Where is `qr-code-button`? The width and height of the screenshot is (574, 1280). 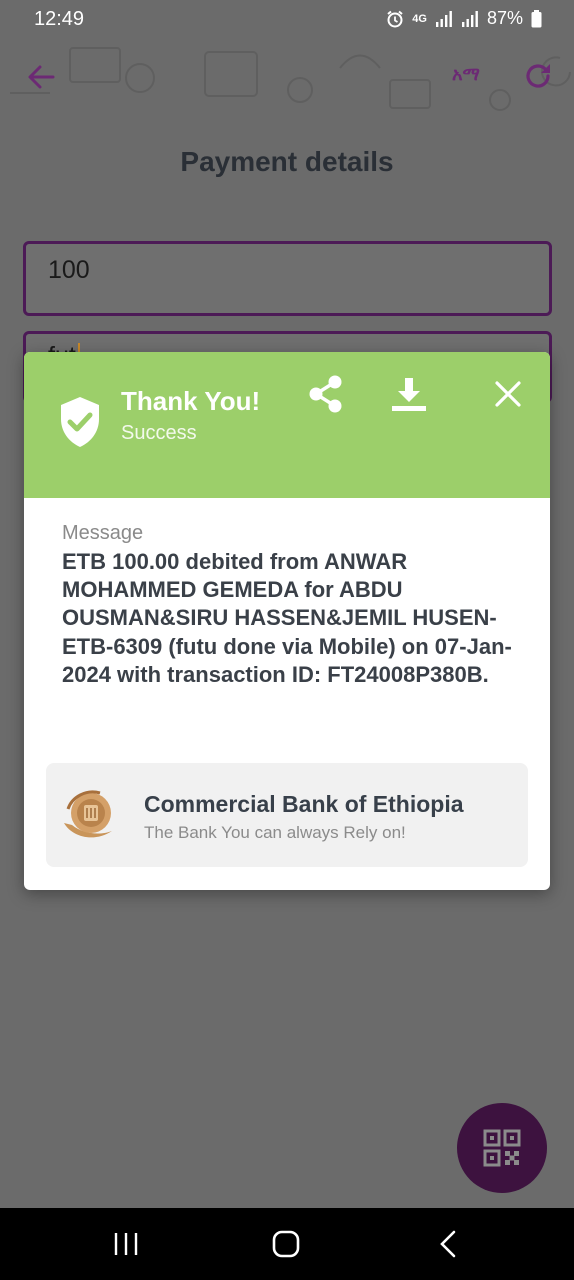 qr-code-button is located at coordinates (502, 1148).